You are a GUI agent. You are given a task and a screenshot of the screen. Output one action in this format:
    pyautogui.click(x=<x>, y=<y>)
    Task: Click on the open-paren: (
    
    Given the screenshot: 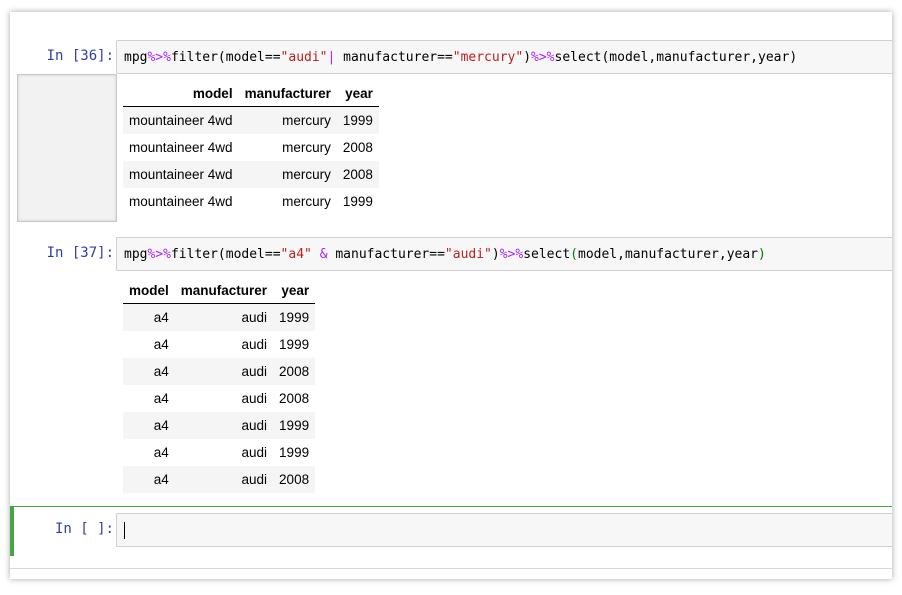 What is the action you would take?
    pyautogui.click(x=574, y=254)
    